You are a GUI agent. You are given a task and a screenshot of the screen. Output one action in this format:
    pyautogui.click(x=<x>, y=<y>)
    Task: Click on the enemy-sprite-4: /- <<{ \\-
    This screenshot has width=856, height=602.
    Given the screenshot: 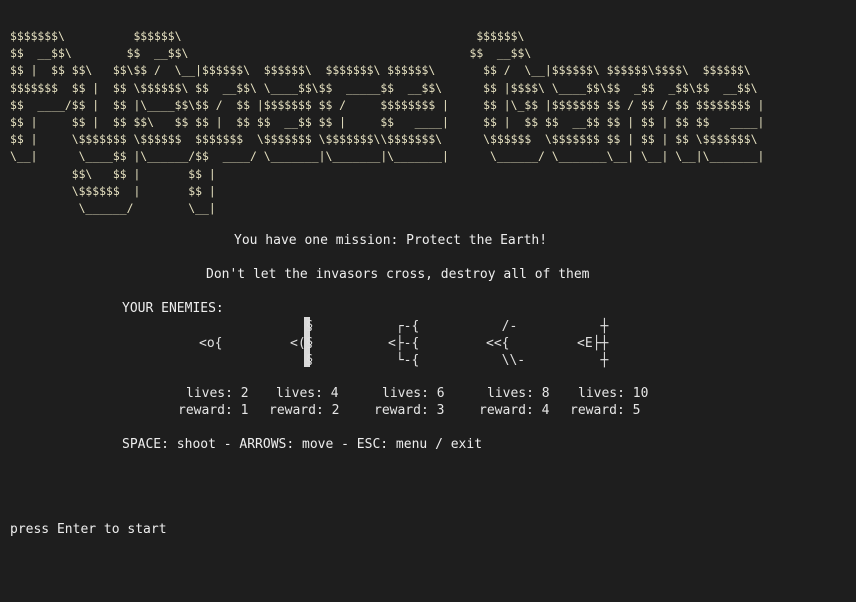 What is the action you would take?
    pyautogui.click(x=506, y=343)
    